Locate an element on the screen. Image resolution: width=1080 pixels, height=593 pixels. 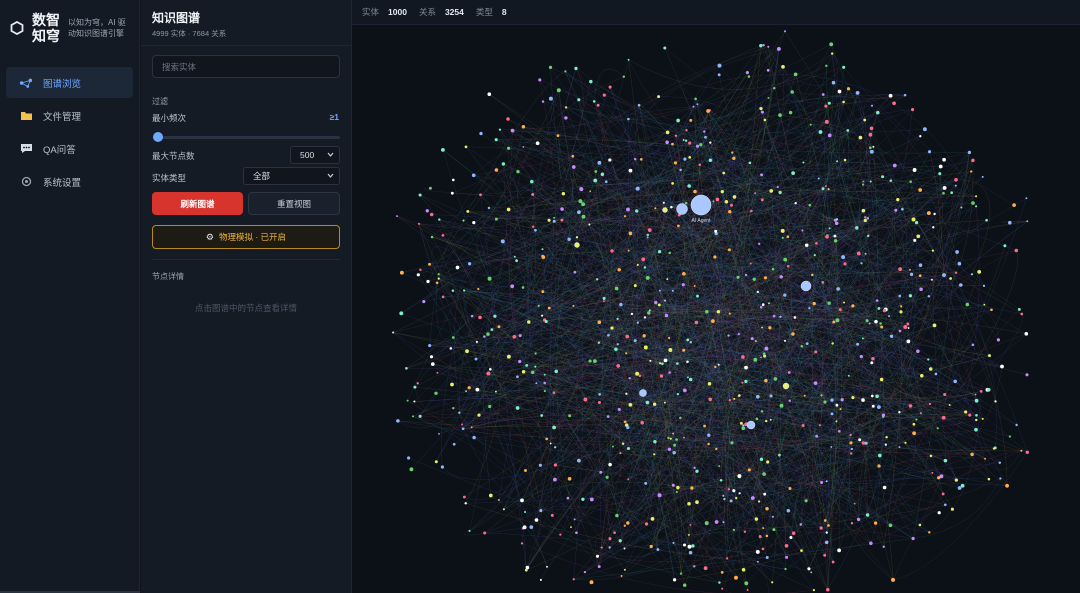
max-nodes-select: 500 is located at coordinates (315, 155).